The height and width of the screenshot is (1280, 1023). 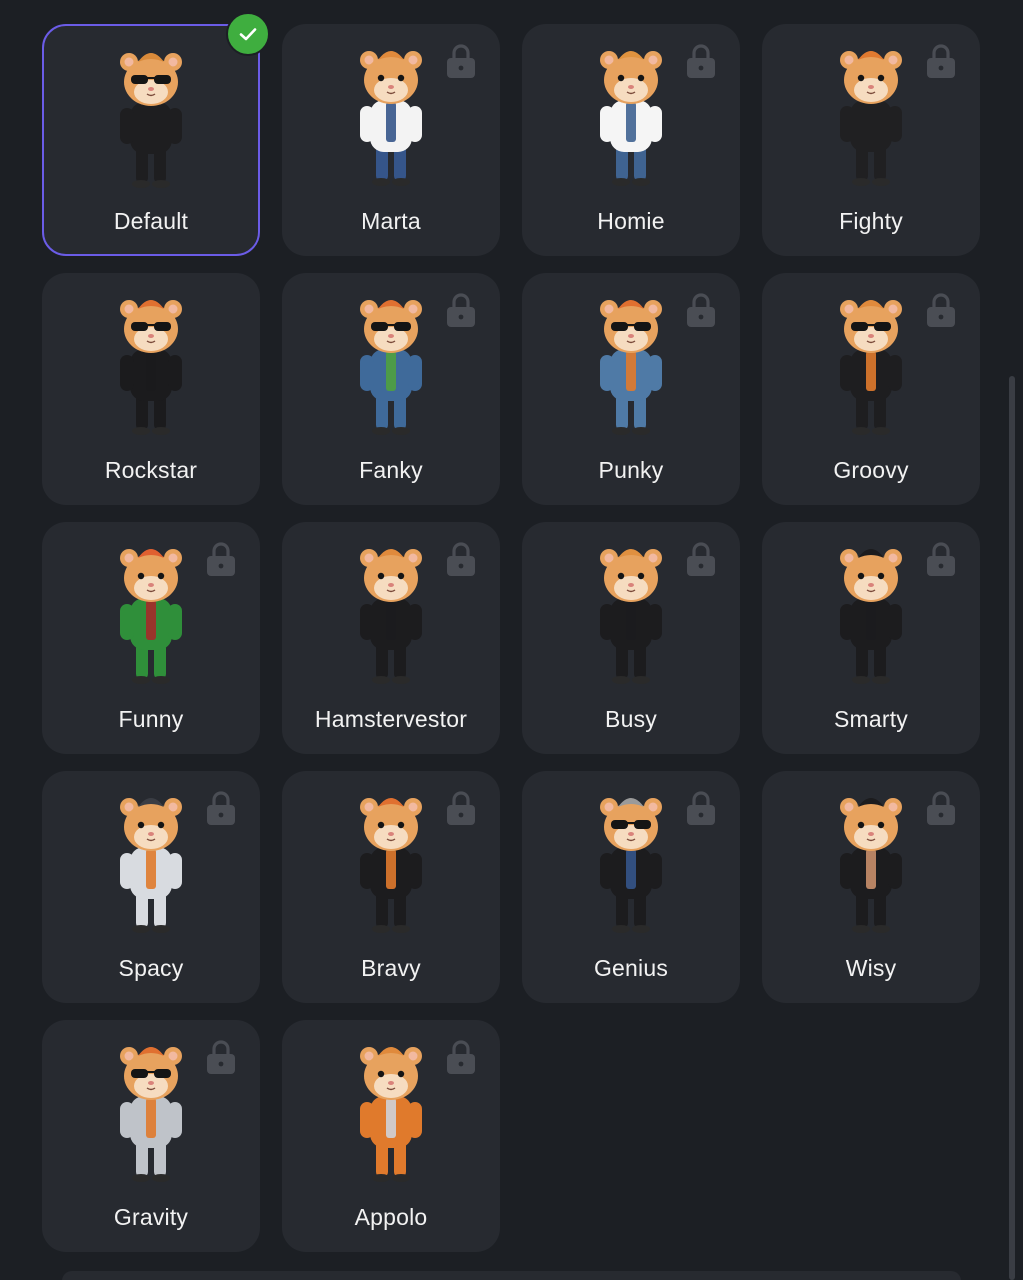 What do you see at coordinates (631, 968) in the screenshot?
I see `skin-name-label: Genius` at bounding box center [631, 968].